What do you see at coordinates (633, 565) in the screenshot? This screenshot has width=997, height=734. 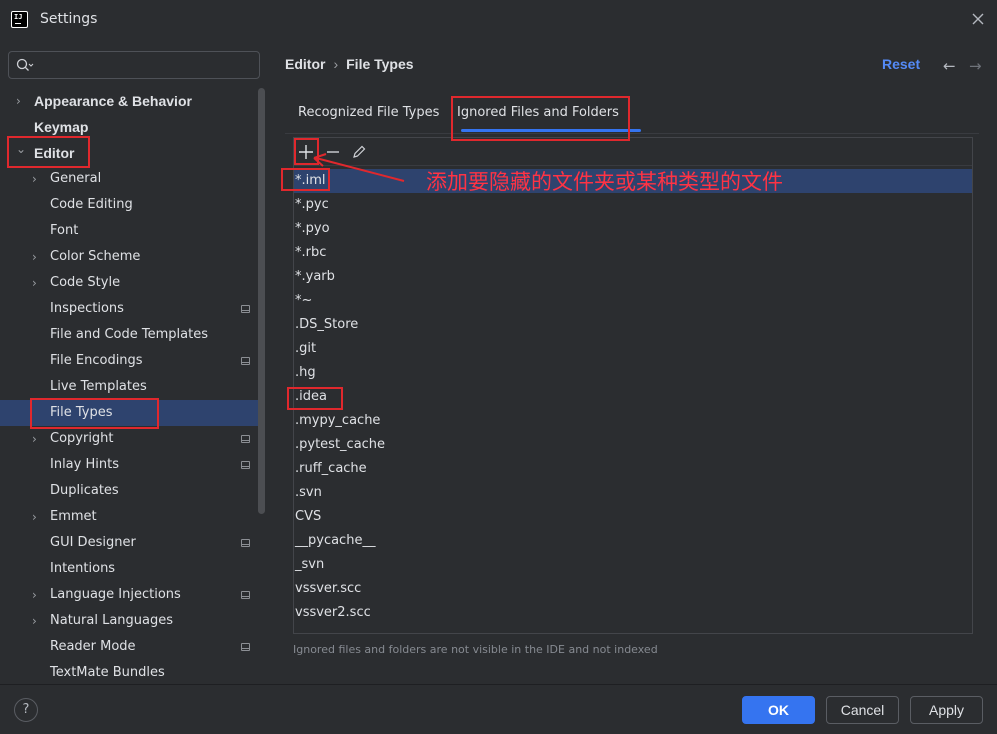 I see `list-item: _svn` at bounding box center [633, 565].